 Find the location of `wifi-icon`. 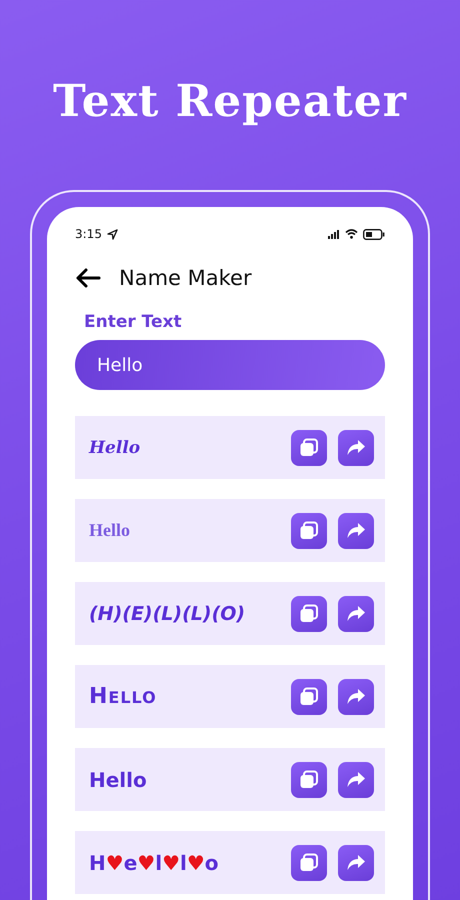

wifi-icon is located at coordinates (351, 234).